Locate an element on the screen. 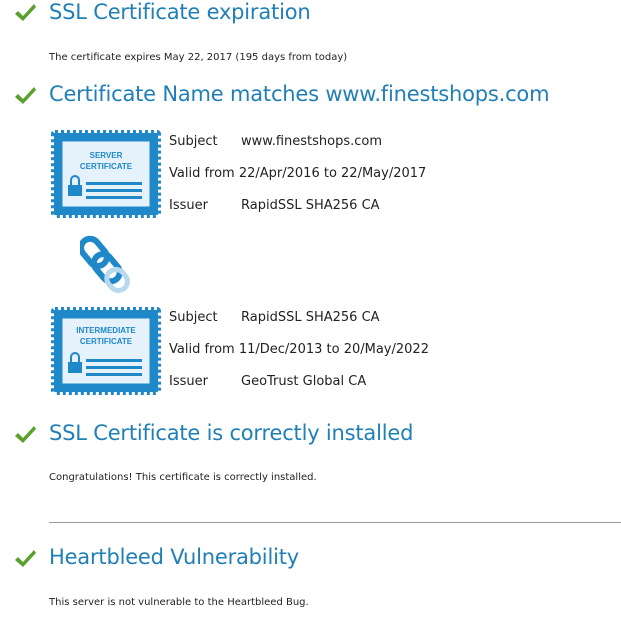 This screenshot has height=619, width=621. intermediate-subject-label: Subject is located at coordinates (193, 317).